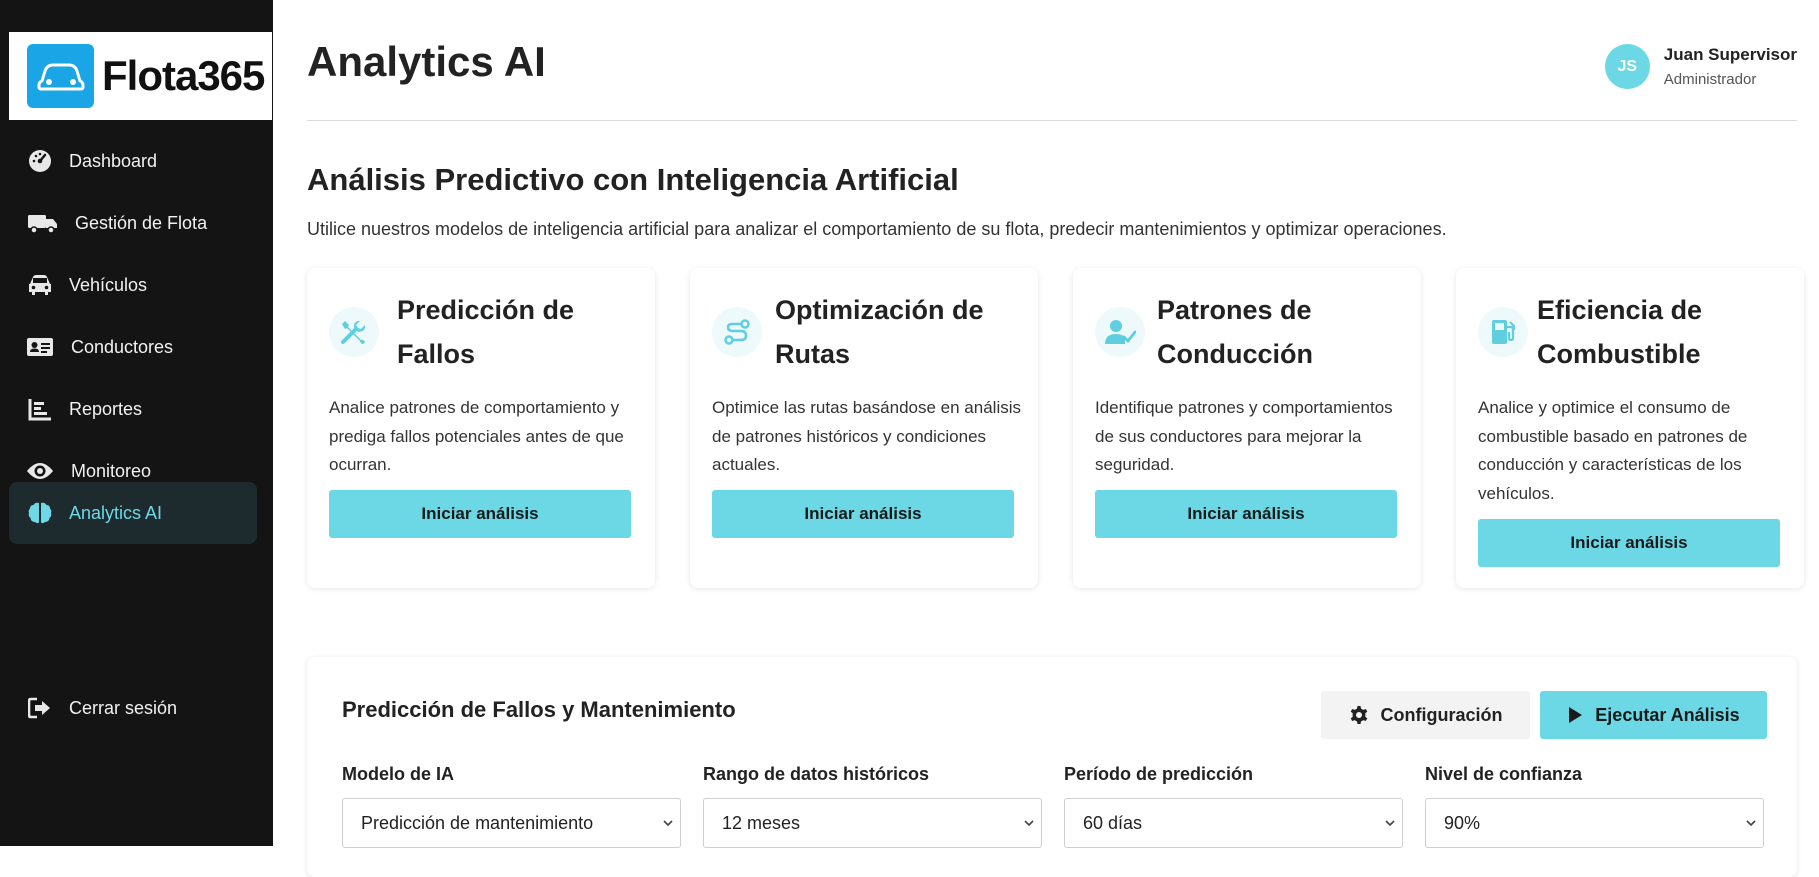 The width and height of the screenshot is (1819, 877). Describe the element at coordinates (816, 774) in the screenshot. I see `rango-datos-label: Rango de datos históricos` at that location.